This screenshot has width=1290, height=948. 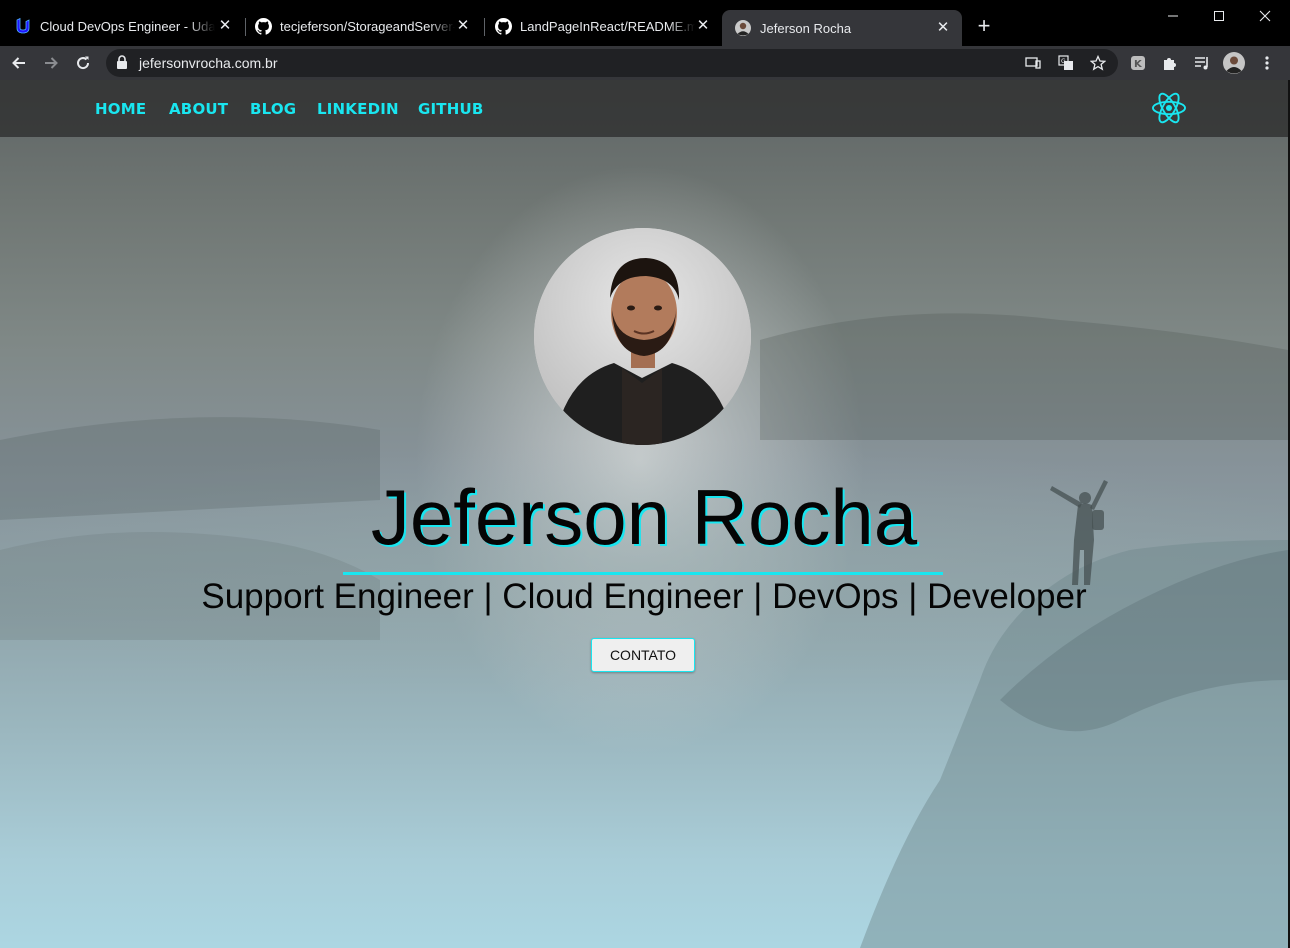 What do you see at coordinates (984, 26) in the screenshot?
I see `new-tab-button: +` at bounding box center [984, 26].